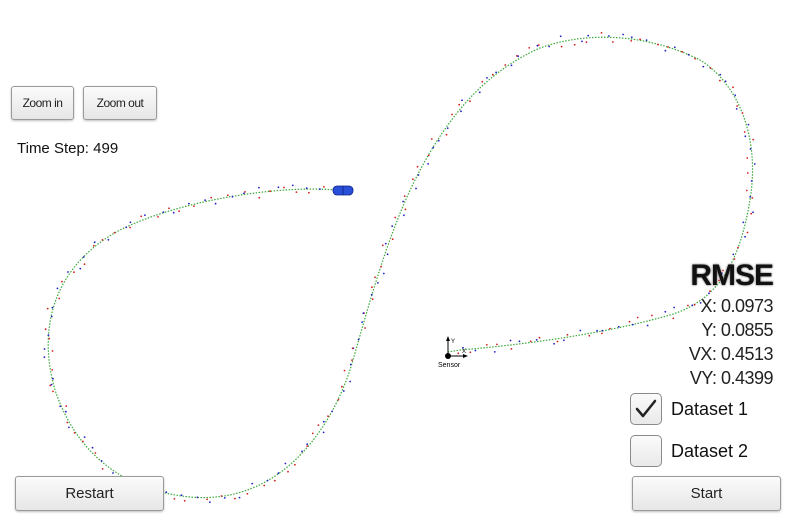  Describe the element at coordinates (731, 378) in the screenshot. I see `rmse-vy: VY: 0.4399` at that location.